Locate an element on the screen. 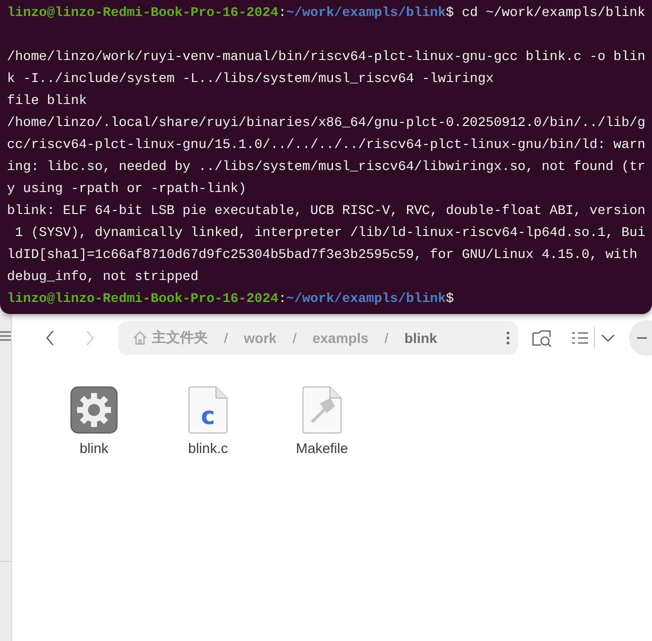  terminal-output-line: ing: libc.so, needed by ../libs/system/musl_riscv64/libwiringx.so, not found (tr is located at coordinates (326, 167).